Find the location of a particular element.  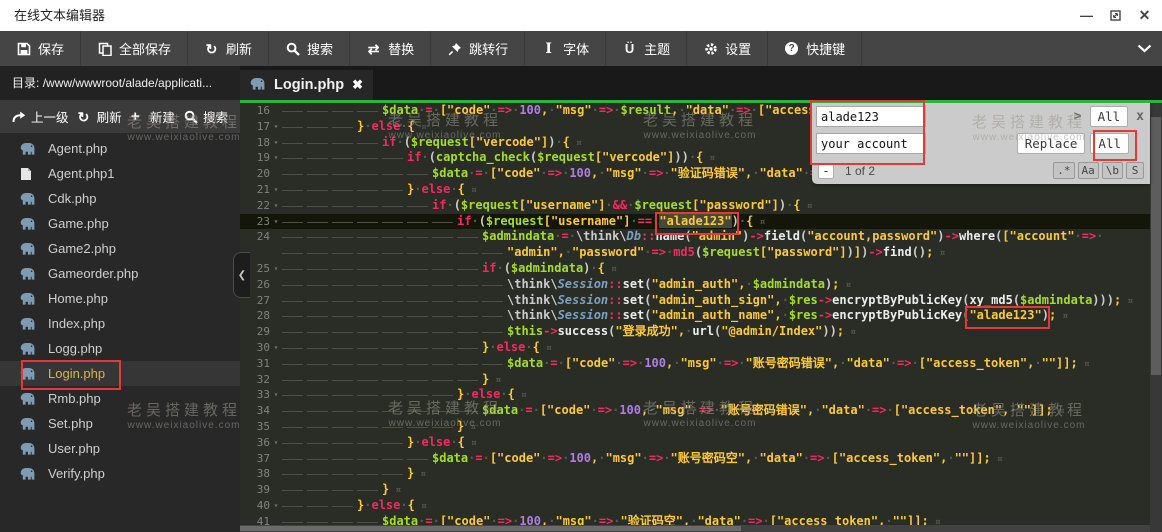

sidebar-item-user.php: User.php is located at coordinates (120, 448).